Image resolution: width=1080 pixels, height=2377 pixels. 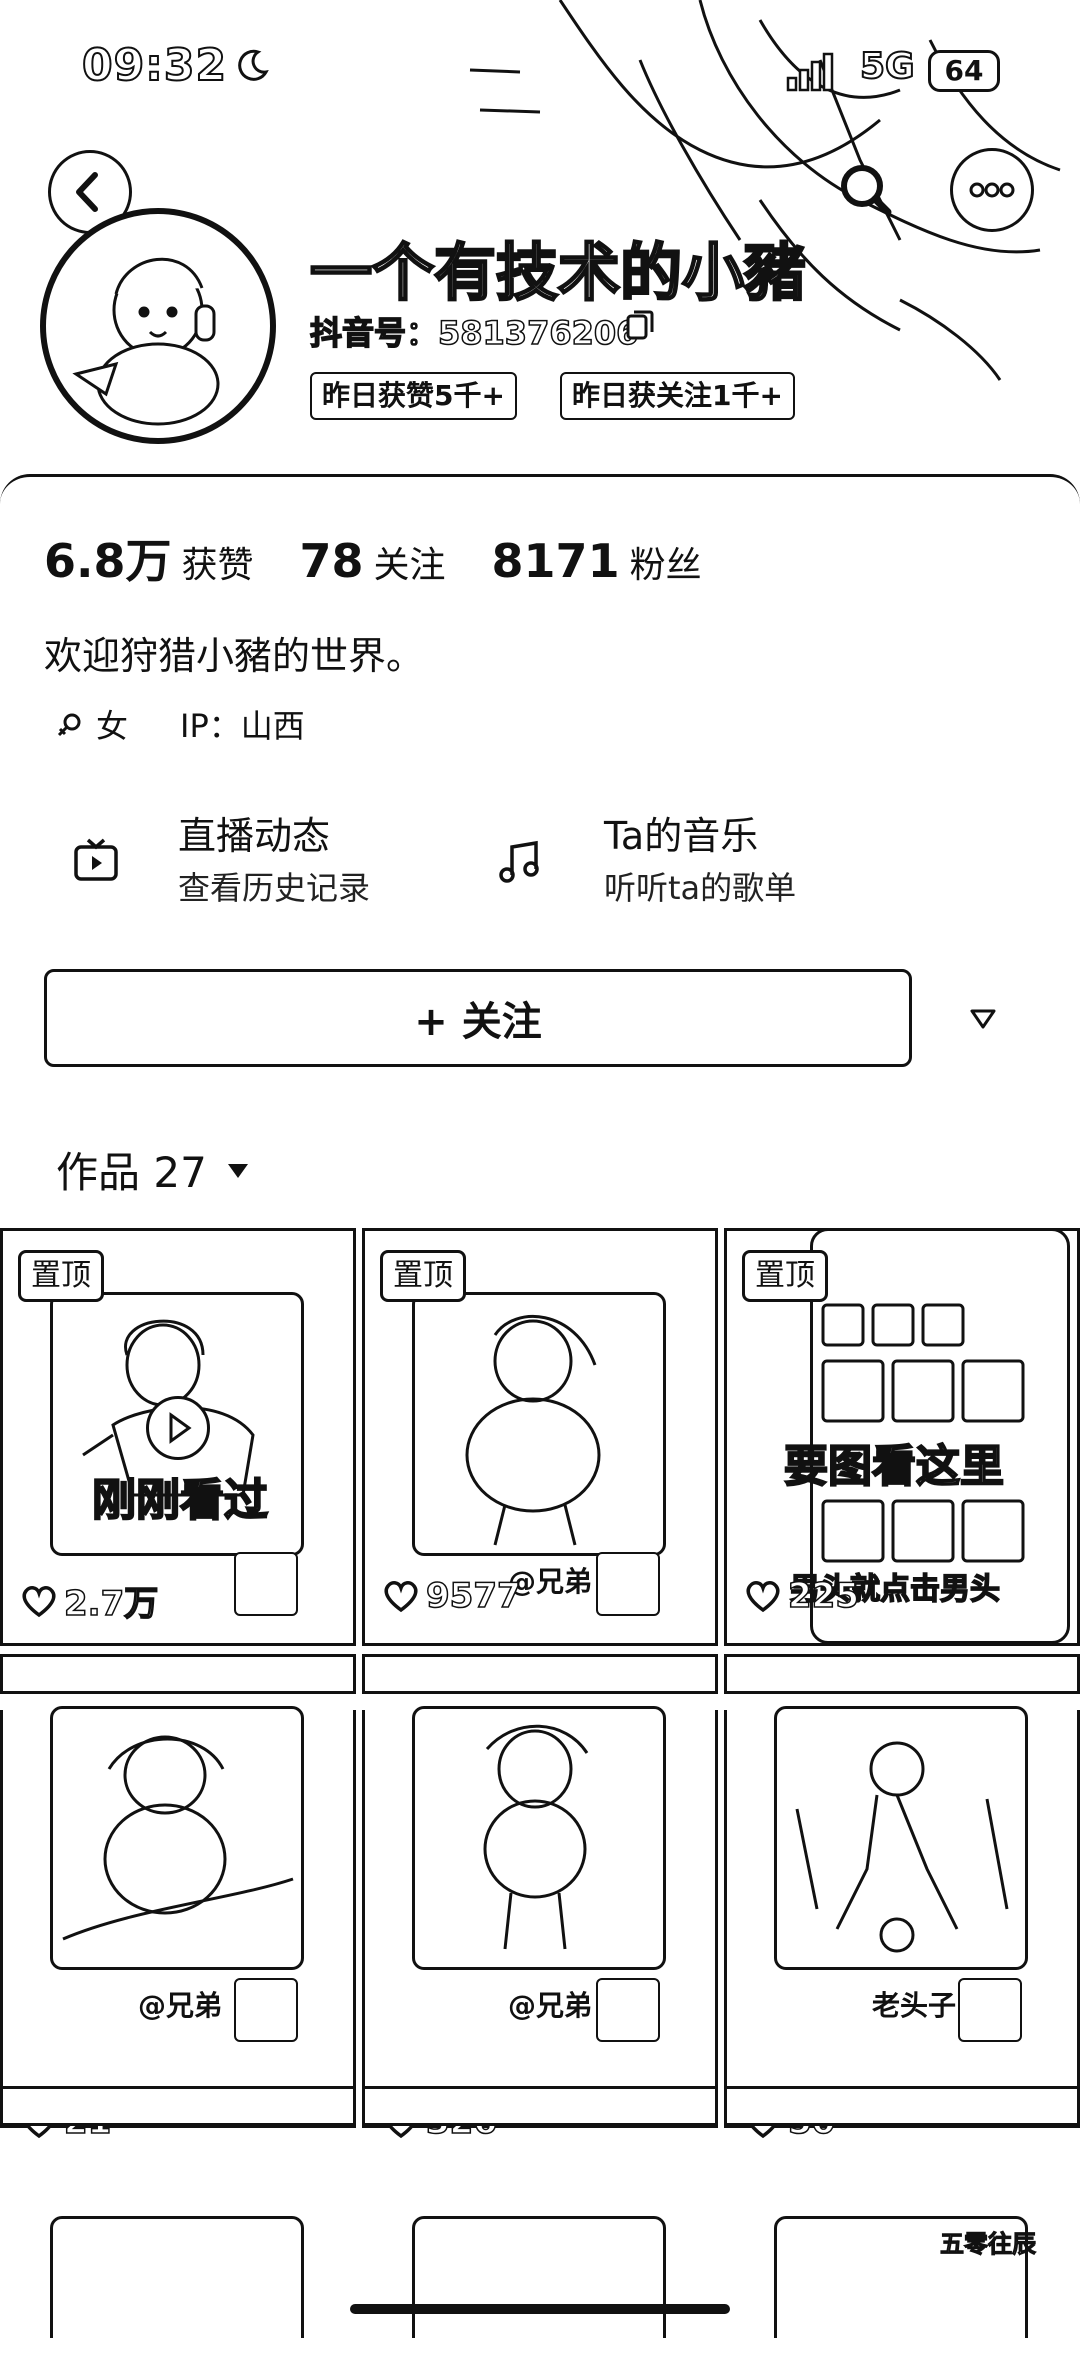 What do you see at coordinates (519, 861) in the screenshot?
I see `music-note-icon` at bounding box center [519, 861].